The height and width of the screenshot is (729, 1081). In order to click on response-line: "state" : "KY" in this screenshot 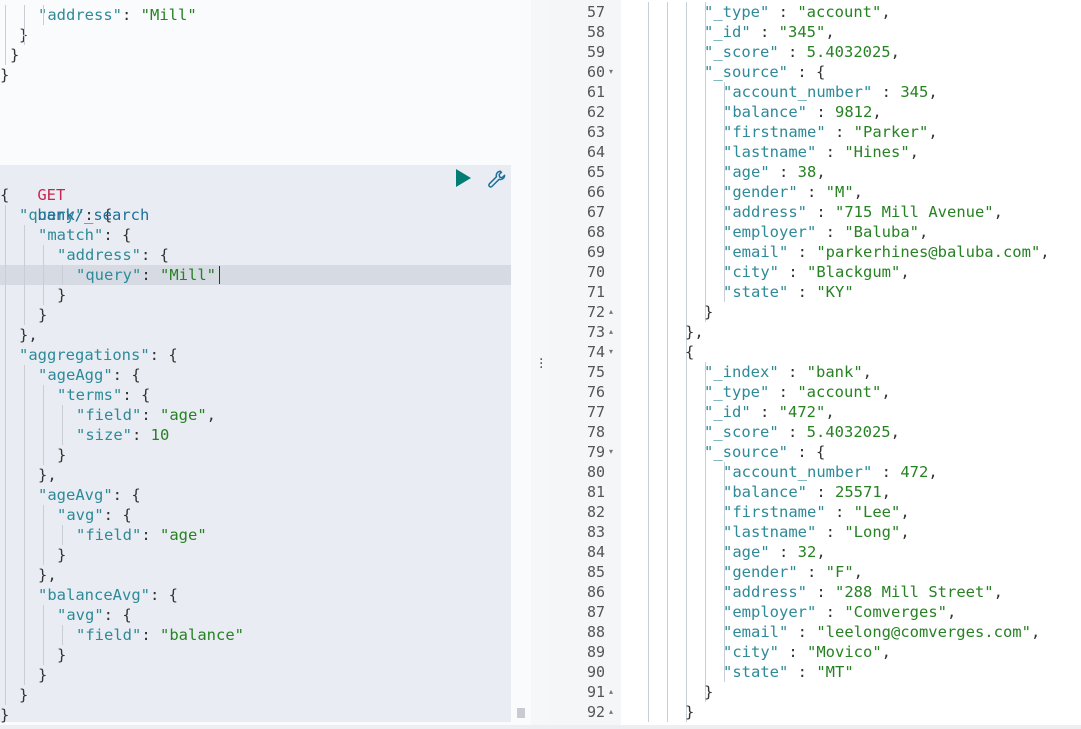, I will do `click(788, 292)`.